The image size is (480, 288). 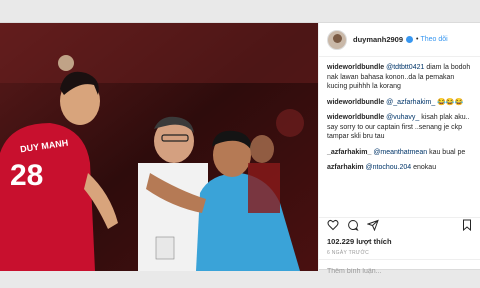 I want to click on comment-item: _azfarhakim_ @meanthatmean kau bual pe, so click(x=399, y=153).